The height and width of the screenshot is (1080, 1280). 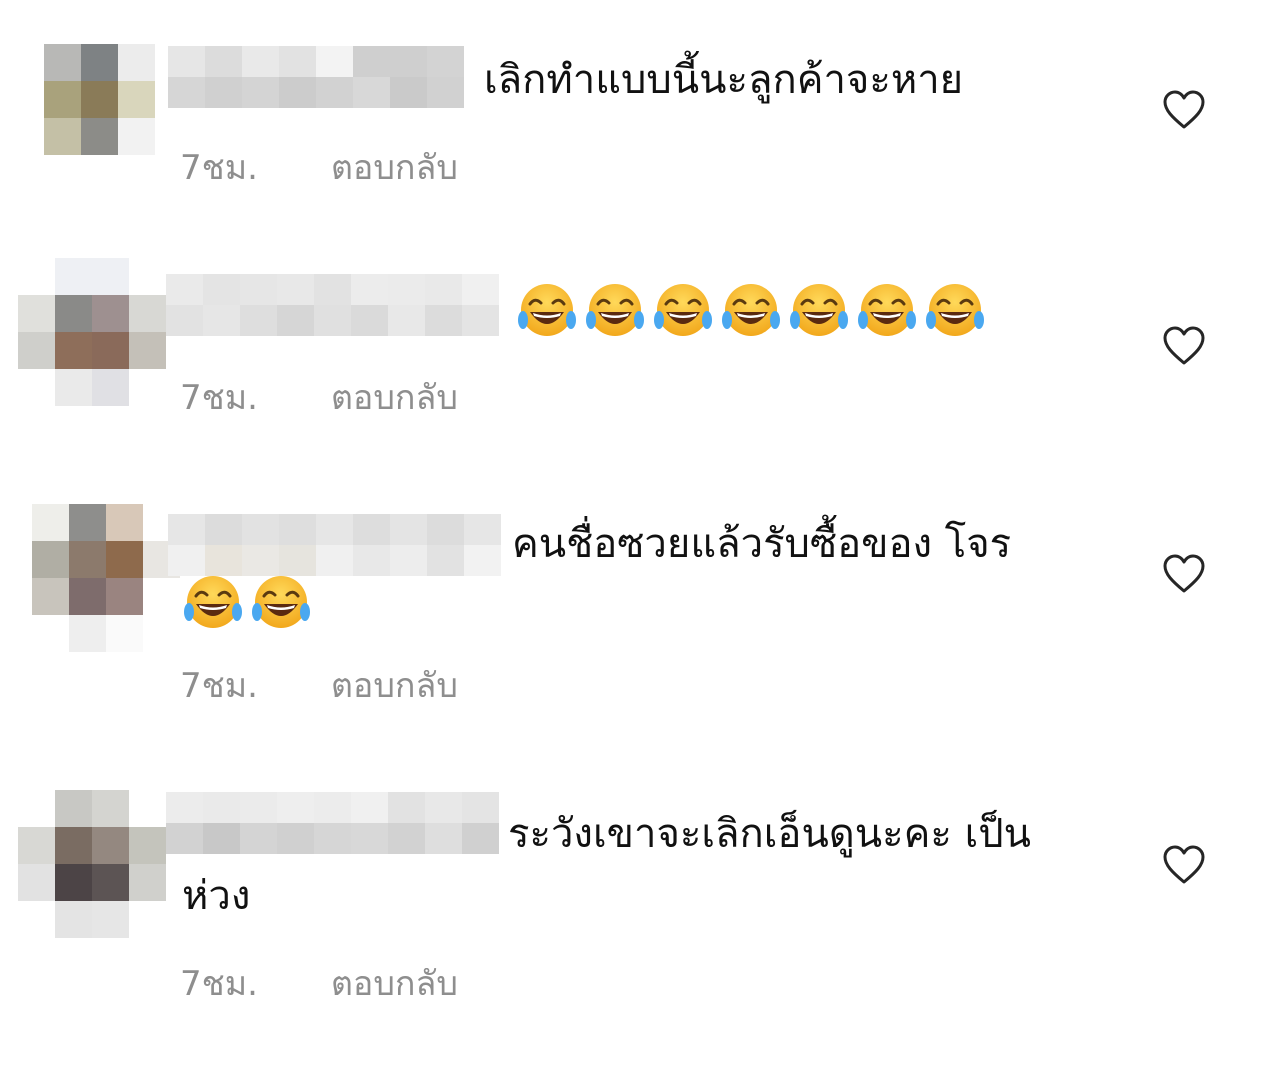 What do you see at coordinates (762, 544) in the screenshot?
I see `comment-text: คนชื่อซวยแล้วรับซื้อของ โจร` at bounding box center [762, 544].